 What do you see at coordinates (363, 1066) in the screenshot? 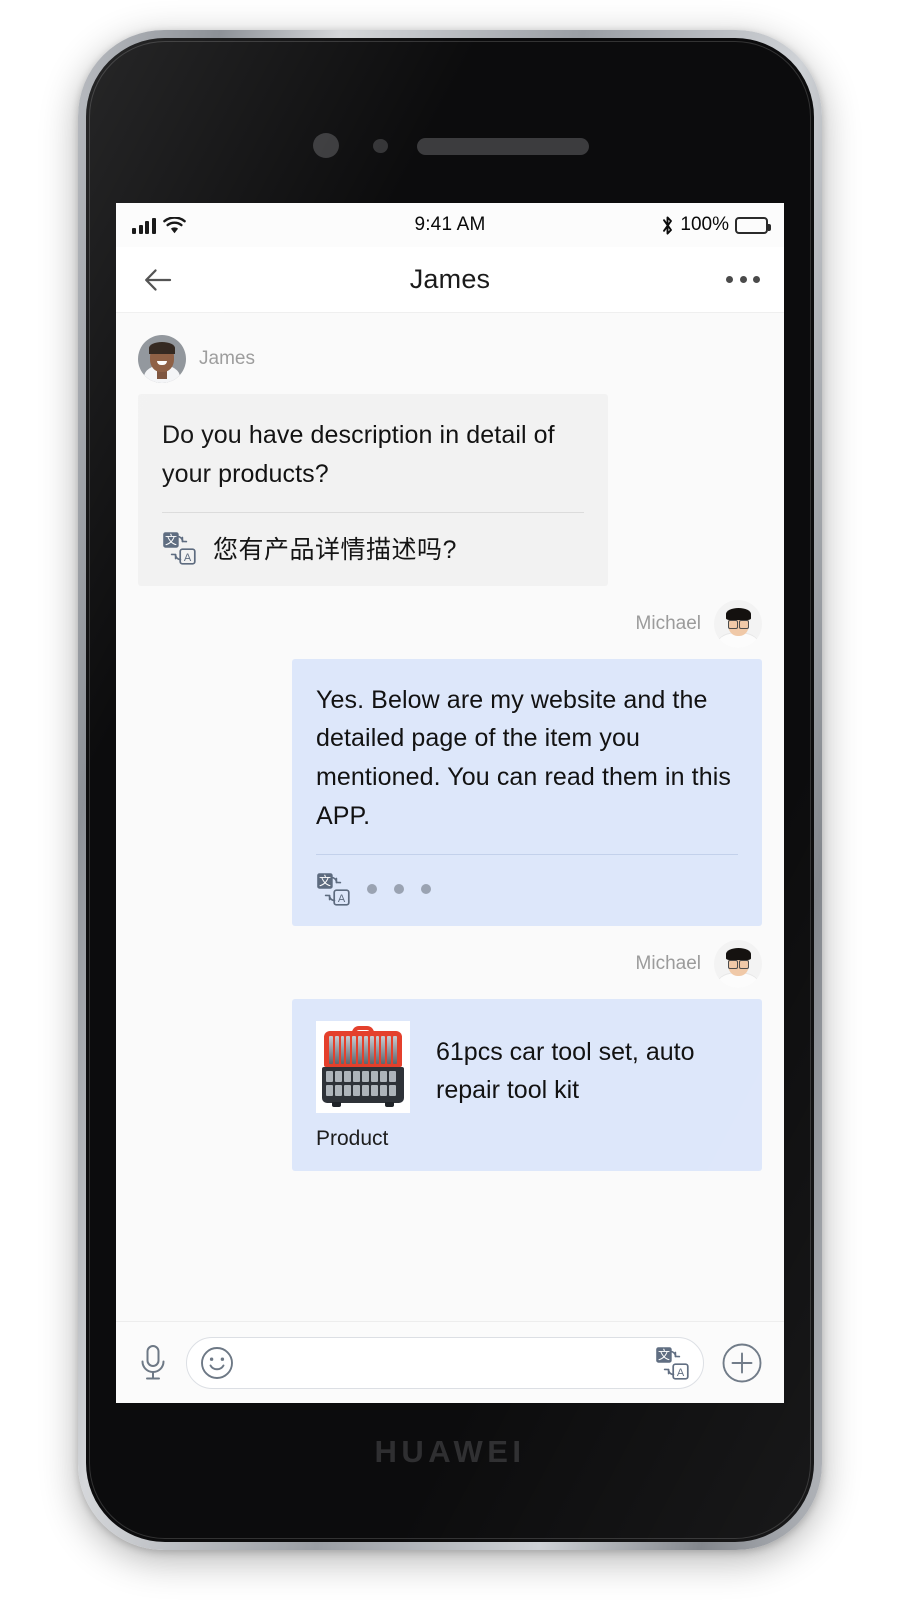
I see `red-tool-case-image` at bounding box center [363, 1066].